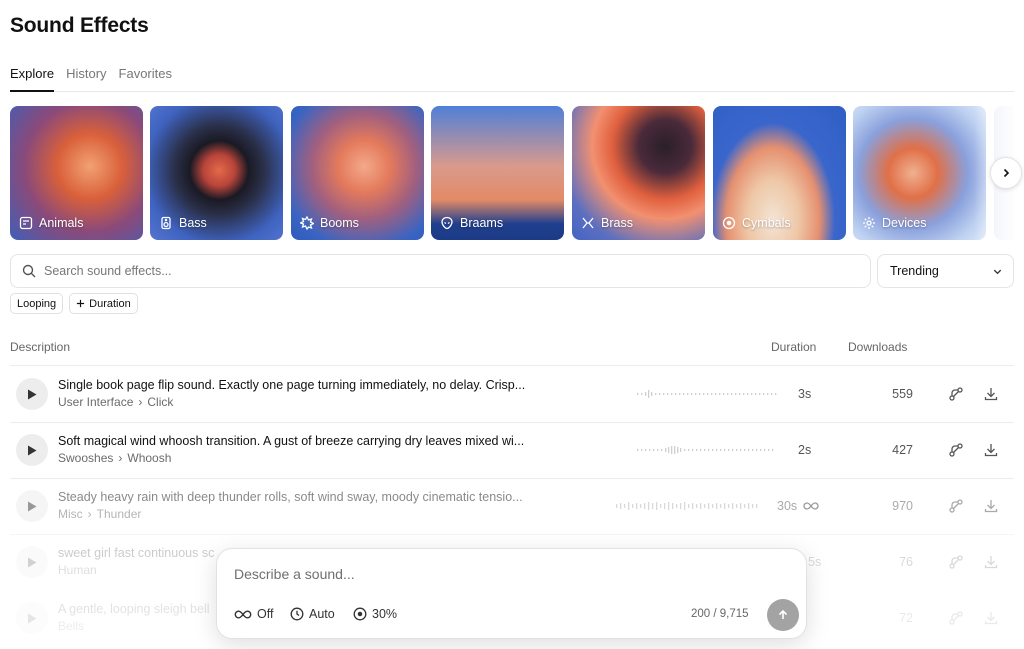  What do you see at coordinates (307, 223) in the screenshot?
I see `burst-icon` at bounding box center [307, 223].